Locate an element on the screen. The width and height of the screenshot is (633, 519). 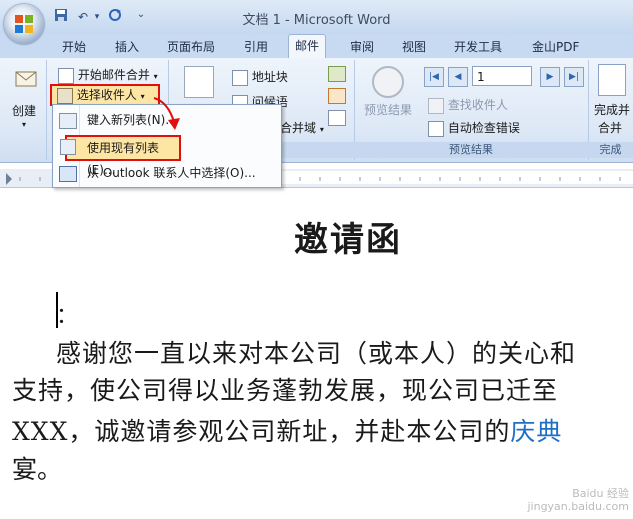
finish-merge-button: 完成并 is located at coordinates (612, 109).